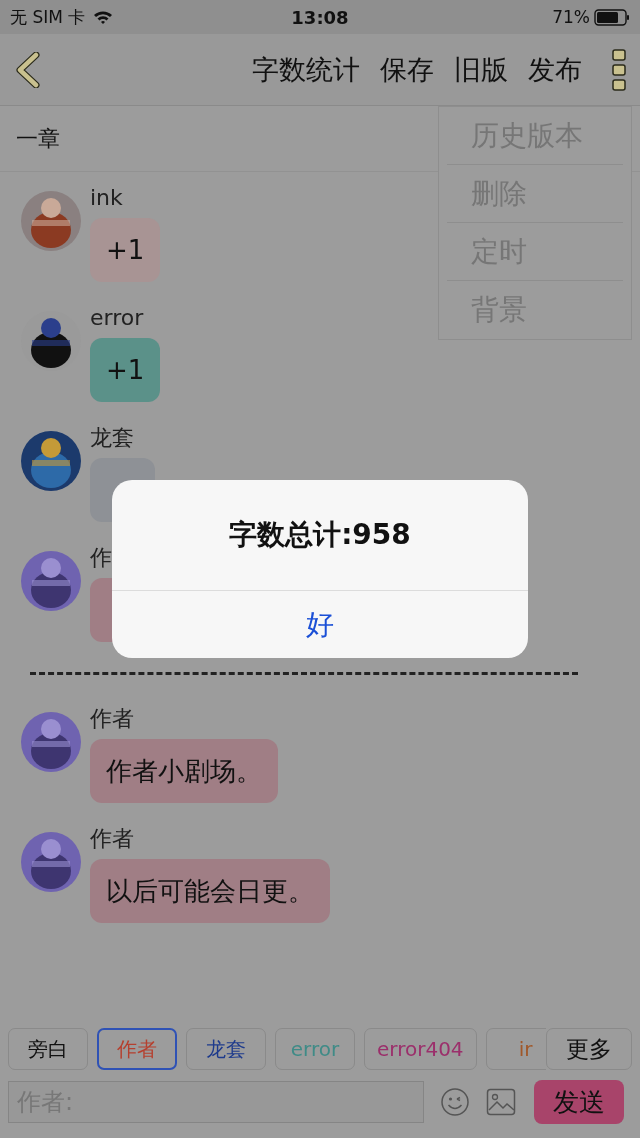 The image size is (640, 1138). I want to click on emoji-icon, so click(455, 1102).